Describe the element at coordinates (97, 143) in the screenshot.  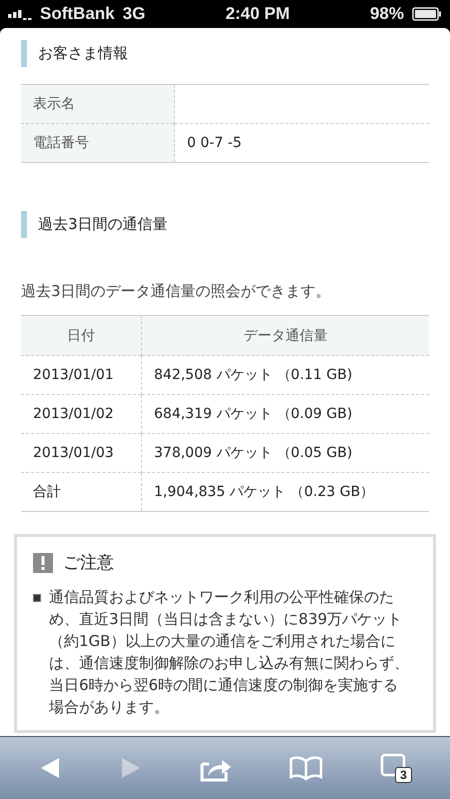
I see `field-label: 電話番号` at that location.